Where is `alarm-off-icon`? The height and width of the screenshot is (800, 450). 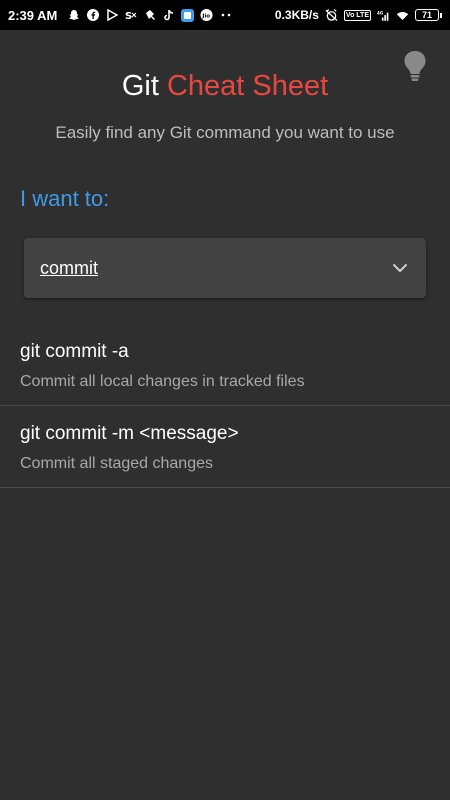 alarm-off-icon is located at coordinates (331, 15).